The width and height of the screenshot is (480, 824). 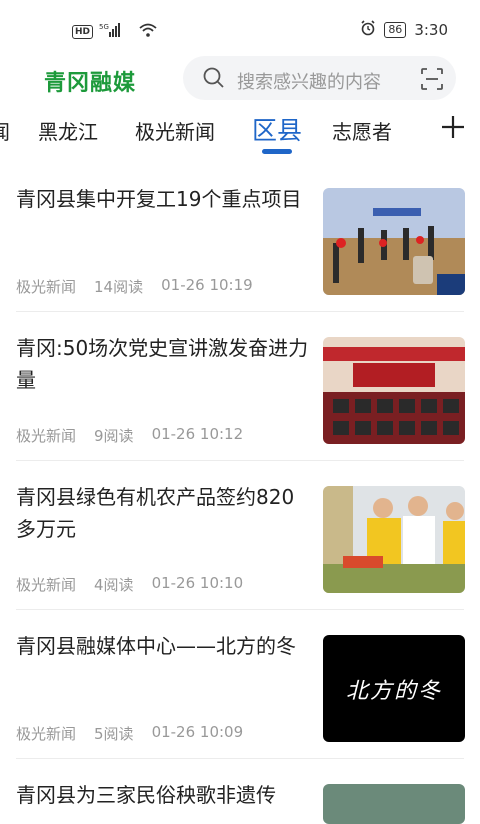 I want to click on tab-jiguang-news: 极光新闻, so click(x=175, y=130).